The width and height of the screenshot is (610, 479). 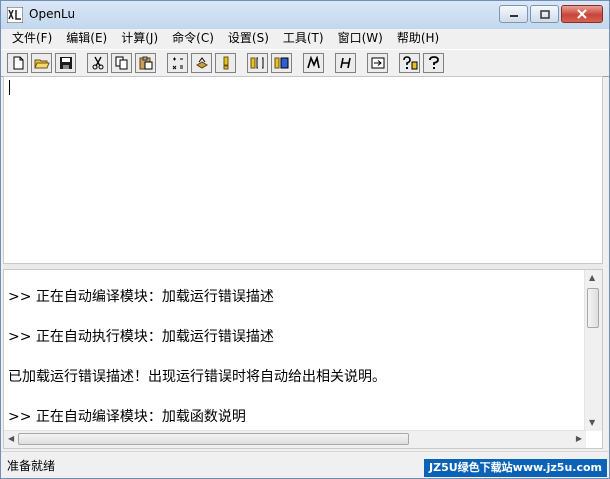 I want to click on paste-button, so click(x=145, y=63).